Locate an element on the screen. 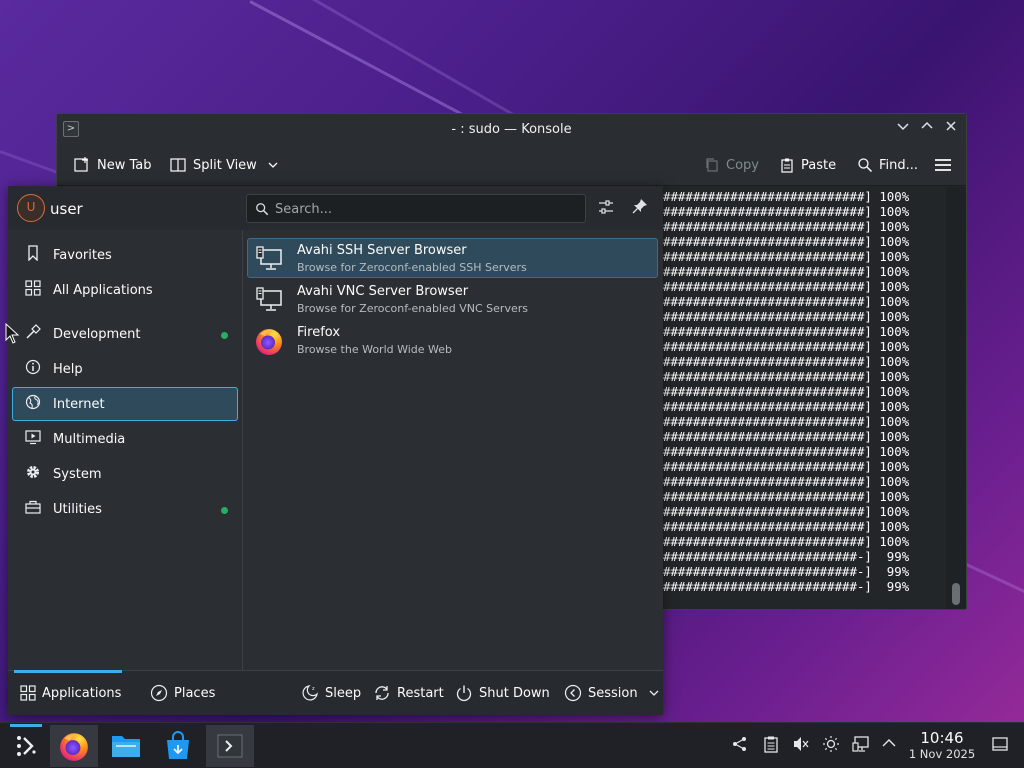 Image resolution: width=1024 pixels, height=768 pixels. terminal-scrollbar is located at coordinates (956, 398).